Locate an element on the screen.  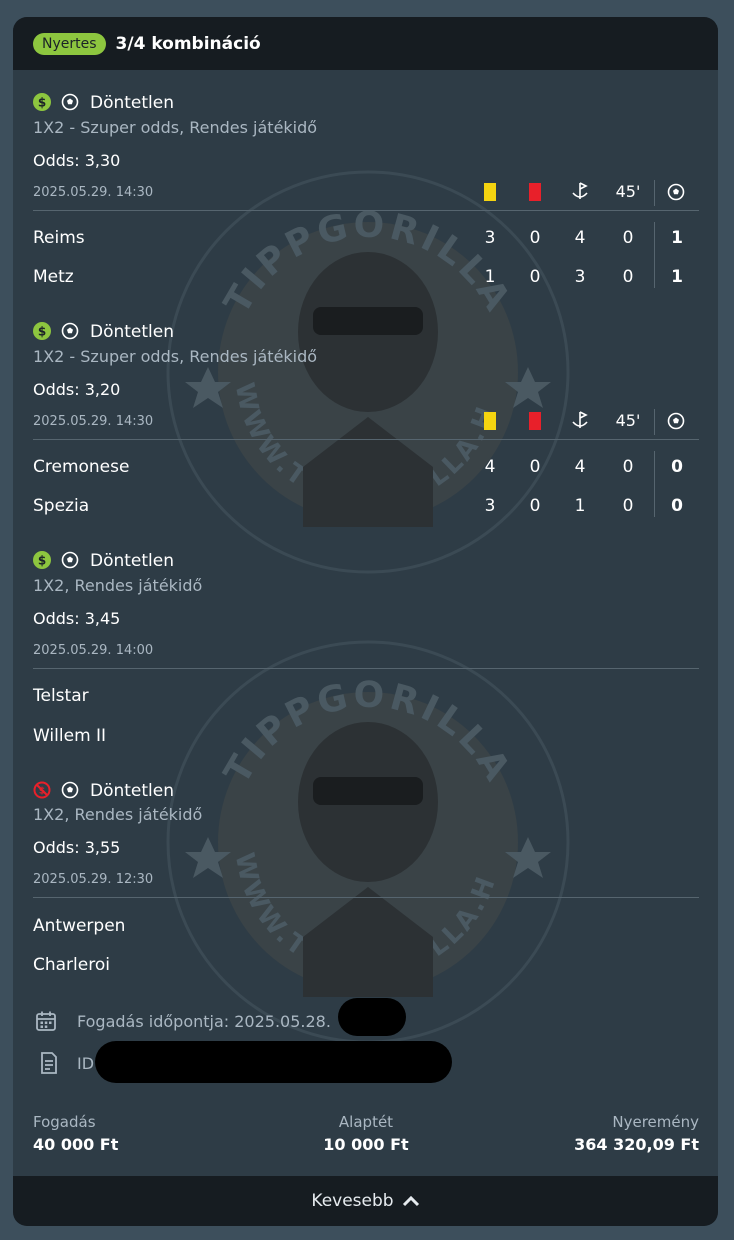
odds-label: Odds: 3,55 is located at coordinates (77, 847).